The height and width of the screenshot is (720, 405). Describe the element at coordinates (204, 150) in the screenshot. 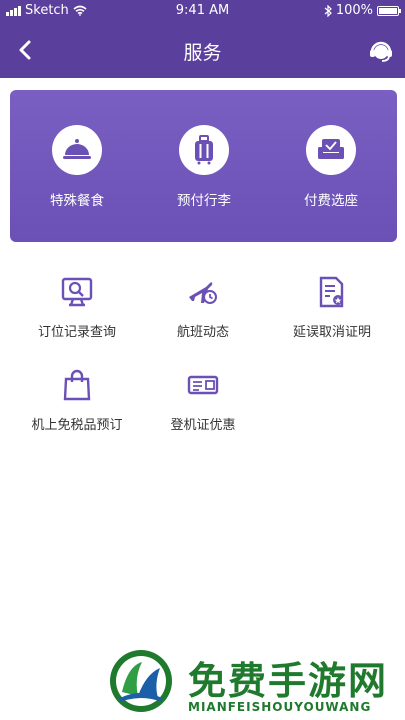

I see `luggage-icon` at that location.